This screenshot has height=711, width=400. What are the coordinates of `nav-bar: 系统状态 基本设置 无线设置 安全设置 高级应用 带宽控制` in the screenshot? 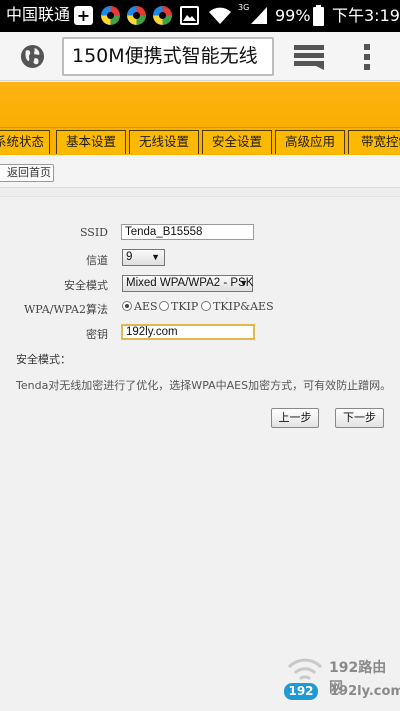 It's located at (200, 141).